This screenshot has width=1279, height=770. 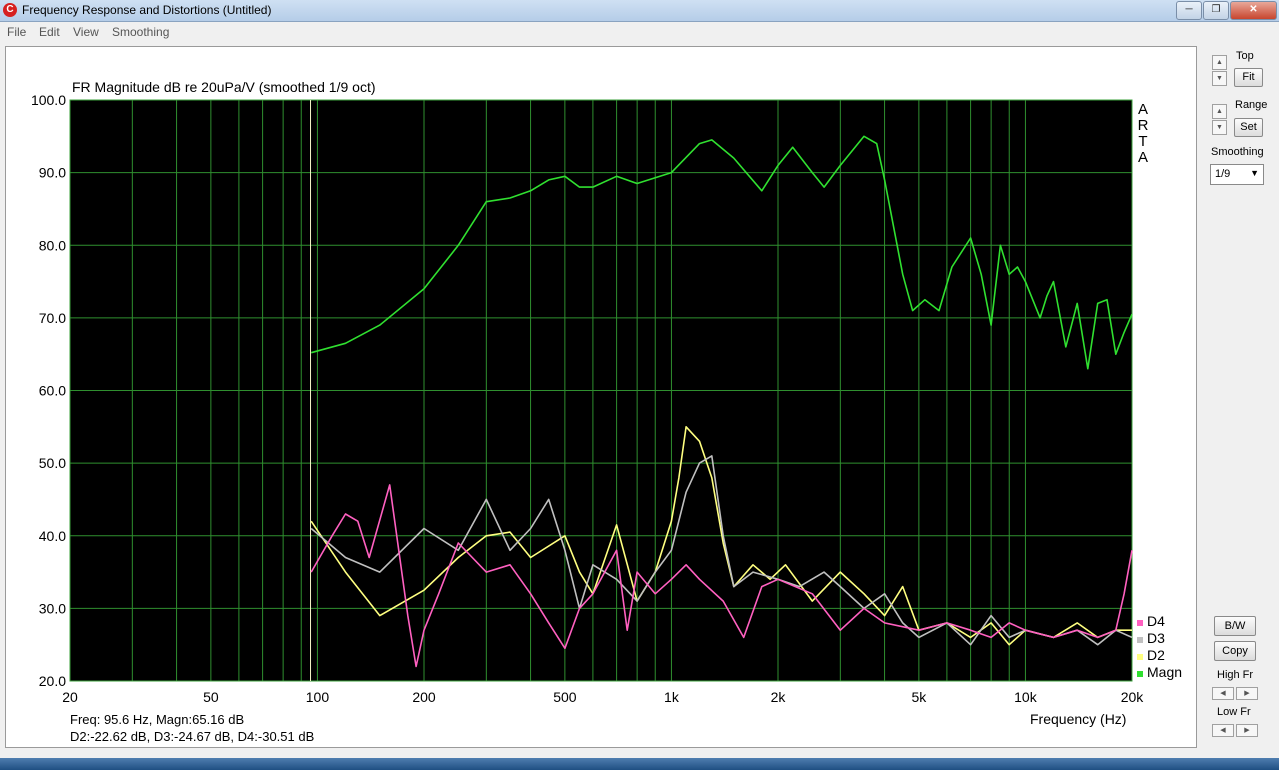 What do you see at coordinates (211, 697) in the screenshot?
I see `x-tick-label: 50` at bounding box center [211, 697].